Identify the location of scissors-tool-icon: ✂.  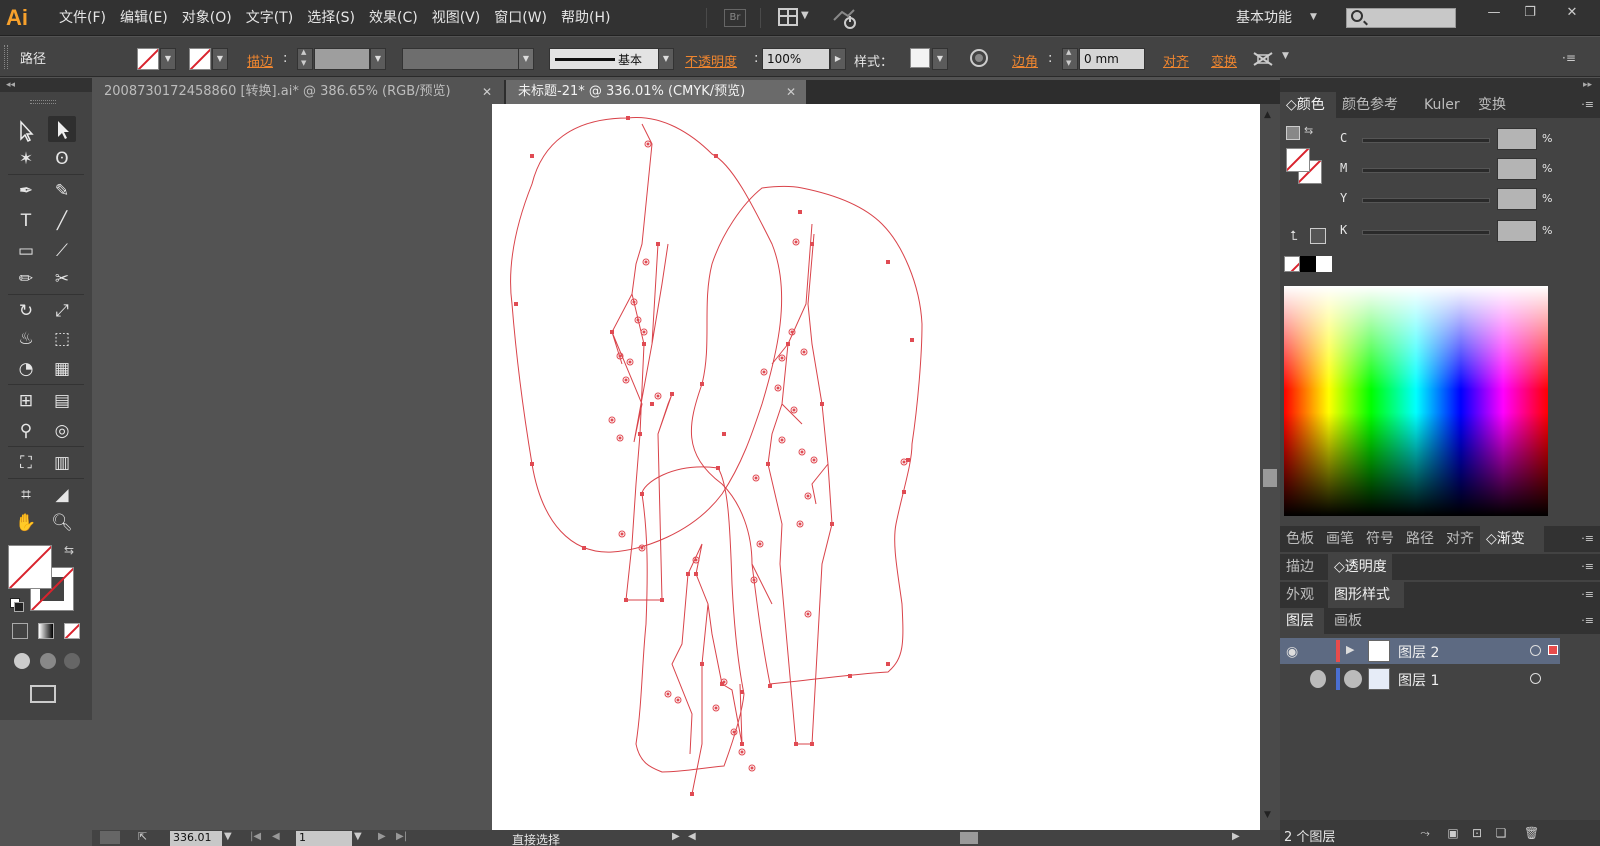
(62, 279).